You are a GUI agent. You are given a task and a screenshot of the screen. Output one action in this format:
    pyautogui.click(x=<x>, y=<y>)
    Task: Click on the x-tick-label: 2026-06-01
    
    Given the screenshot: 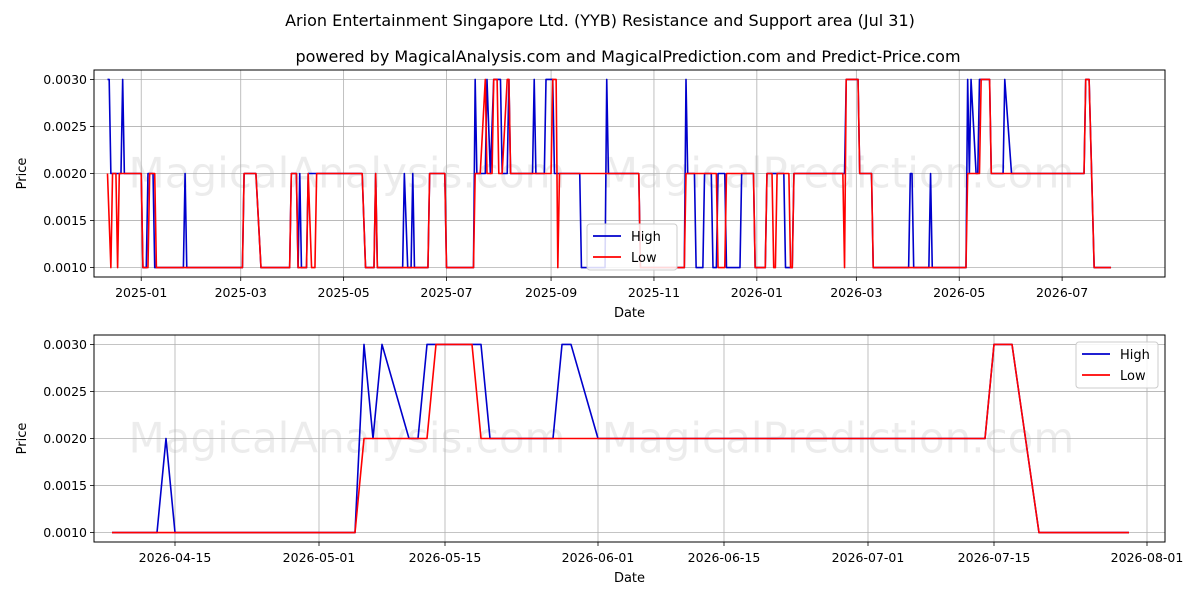 What is the action you would take?
    pyautogui.click(x=598, y=557)
    